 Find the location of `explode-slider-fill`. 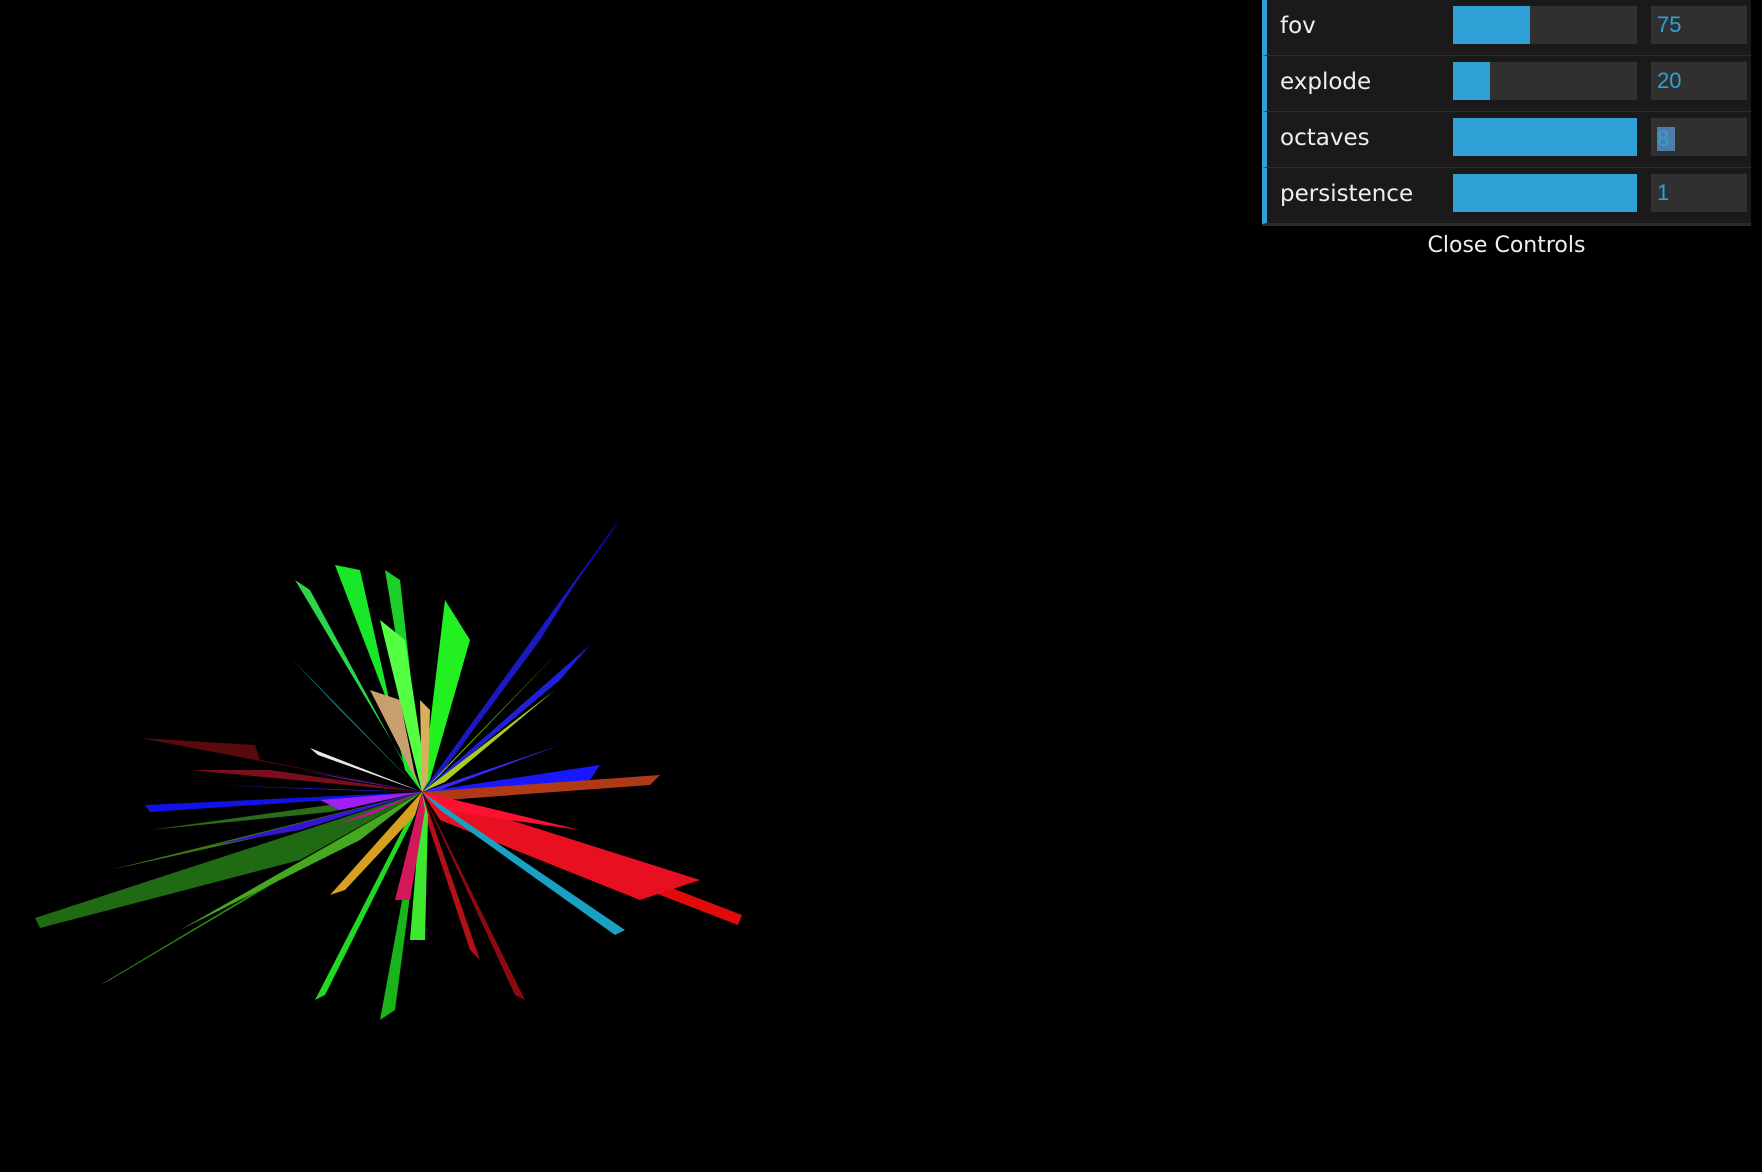

explode-slider-fill is located at coordinates (1471, 81).